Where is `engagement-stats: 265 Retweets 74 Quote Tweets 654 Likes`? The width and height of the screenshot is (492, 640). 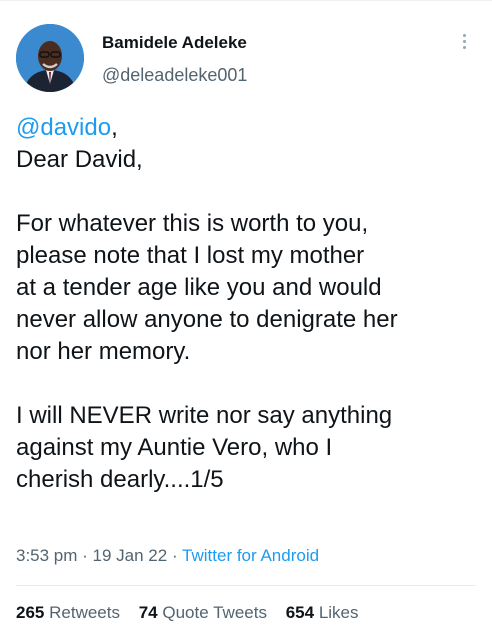
engagement-stats: 265 Retweets 74 Quote Tweets 654 Likes is located at coordinates (194, 613).